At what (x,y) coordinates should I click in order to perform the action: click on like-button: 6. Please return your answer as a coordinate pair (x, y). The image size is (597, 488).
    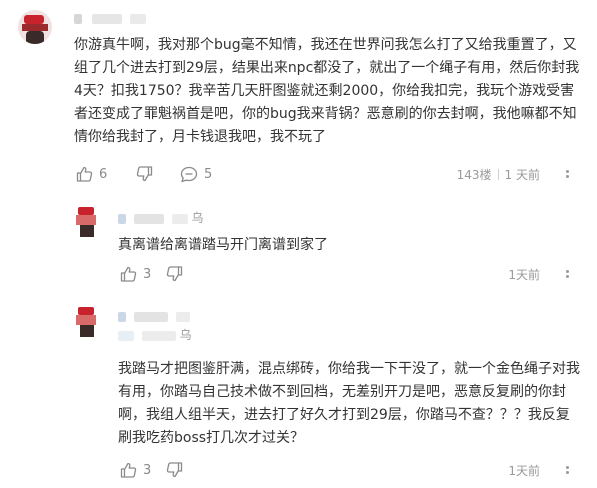
    Looking at the image, I should click on (91, 174).